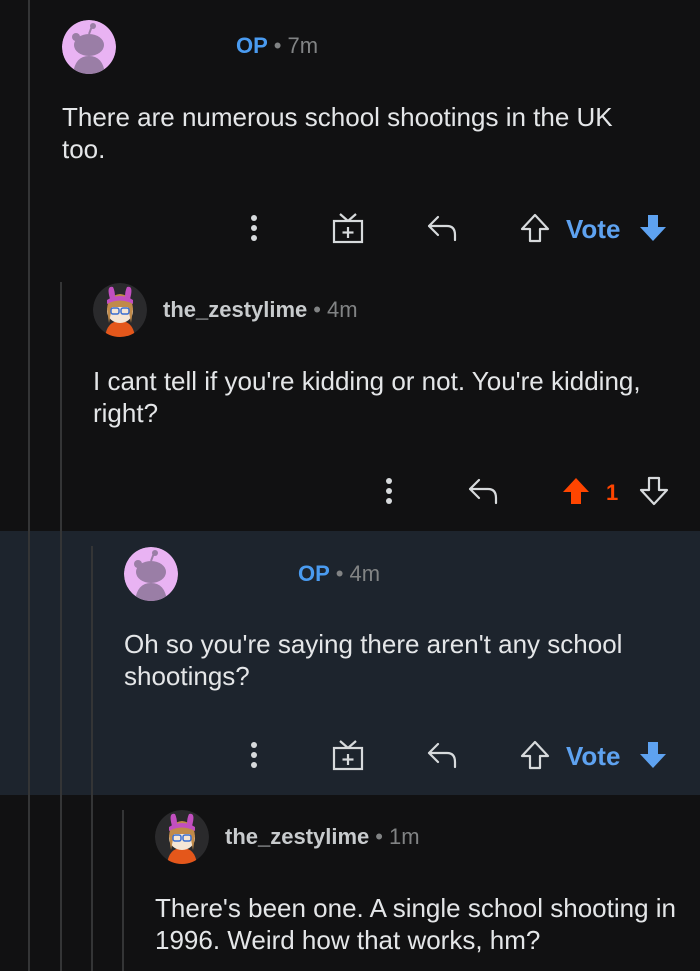  Describe the element at coordinates (612, 492) in the screenshot. I see `vote-score: 1` at that location.